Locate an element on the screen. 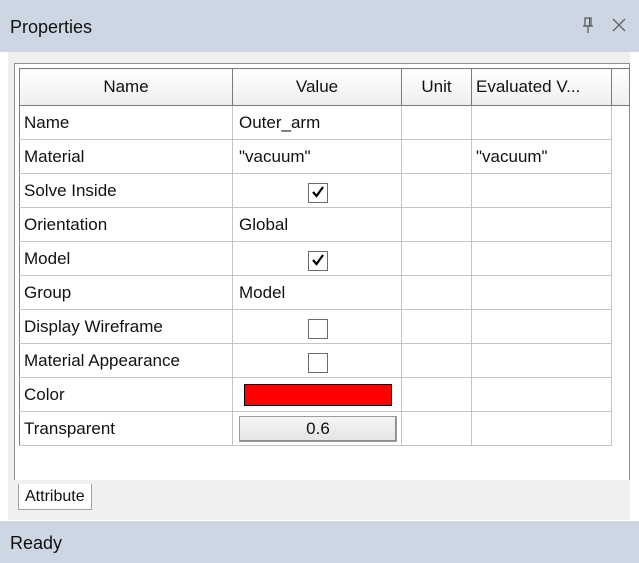 The image size is (639, 563). tab-attribute: Attribute is located at coordinates (55, 497).